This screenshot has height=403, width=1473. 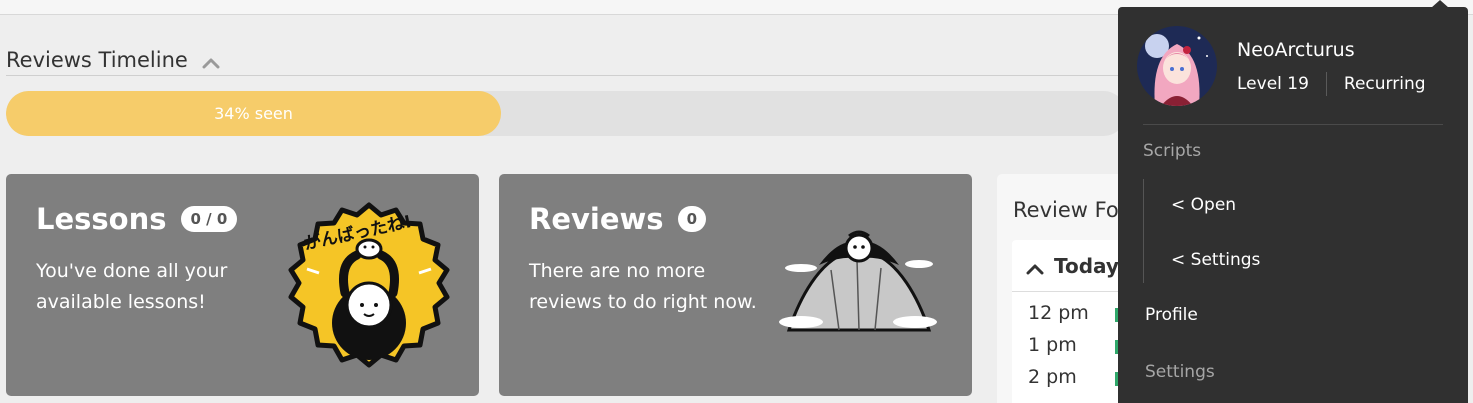 What do you see at coordinates (1215, 260) in the screenshot?
I see `scripts-settings-item: < Settings` at bounding box center [1215, 260].